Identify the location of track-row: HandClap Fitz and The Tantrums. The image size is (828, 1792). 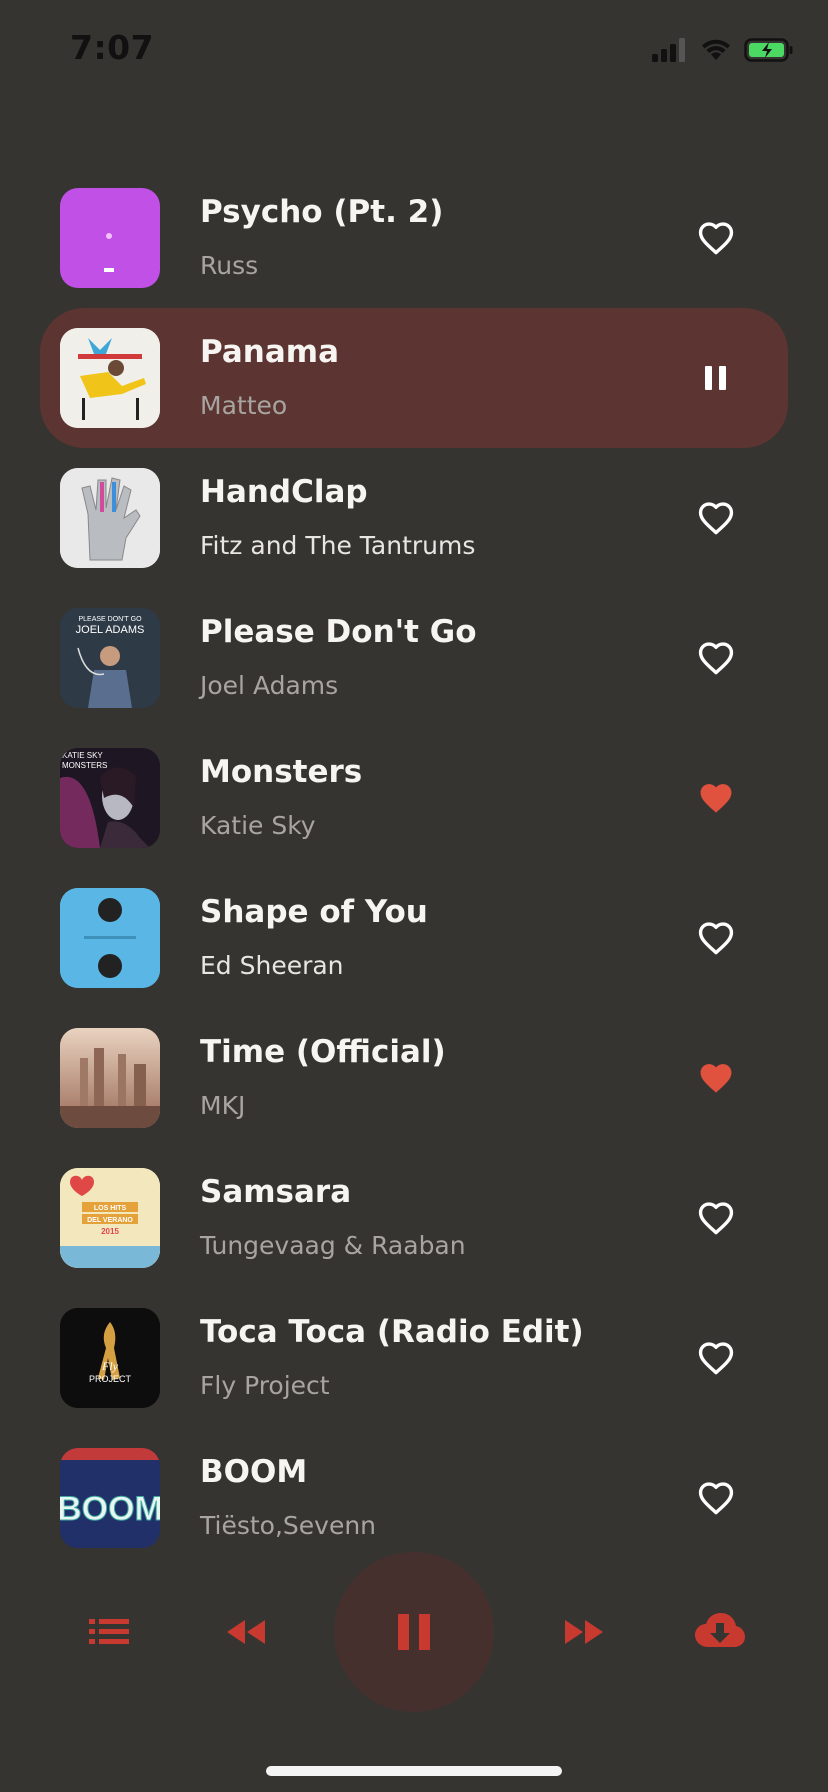
(414, 518).